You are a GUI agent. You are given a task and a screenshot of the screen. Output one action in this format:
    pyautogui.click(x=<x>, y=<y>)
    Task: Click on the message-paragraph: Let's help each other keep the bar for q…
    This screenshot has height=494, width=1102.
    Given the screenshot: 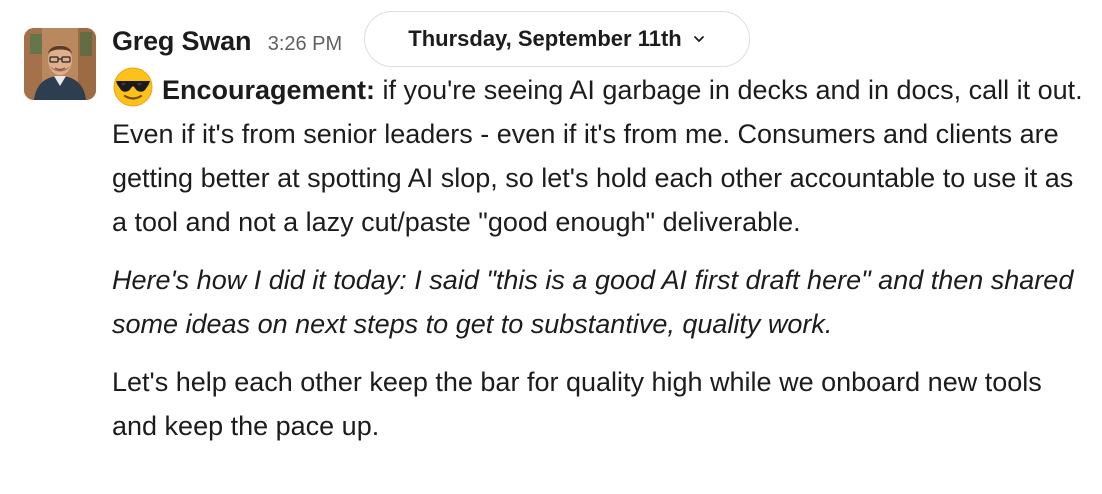 What is the action you would take?
    pyautogui.click(x=577, y=404)
    